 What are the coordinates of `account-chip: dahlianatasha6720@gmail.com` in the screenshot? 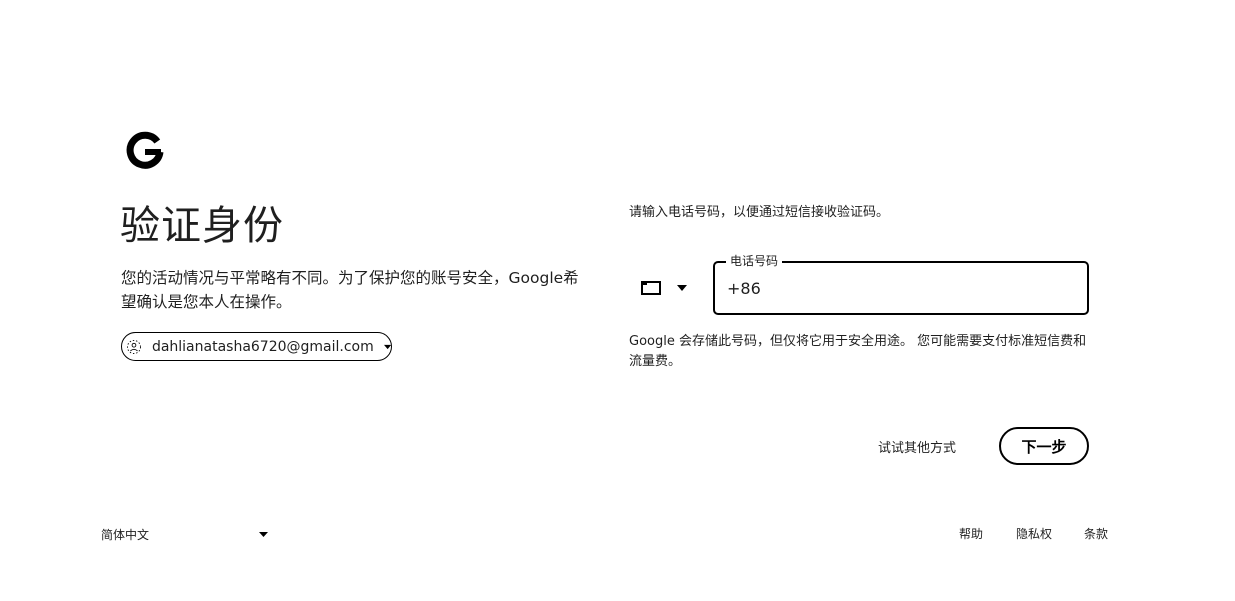 It's located at (256, 346).